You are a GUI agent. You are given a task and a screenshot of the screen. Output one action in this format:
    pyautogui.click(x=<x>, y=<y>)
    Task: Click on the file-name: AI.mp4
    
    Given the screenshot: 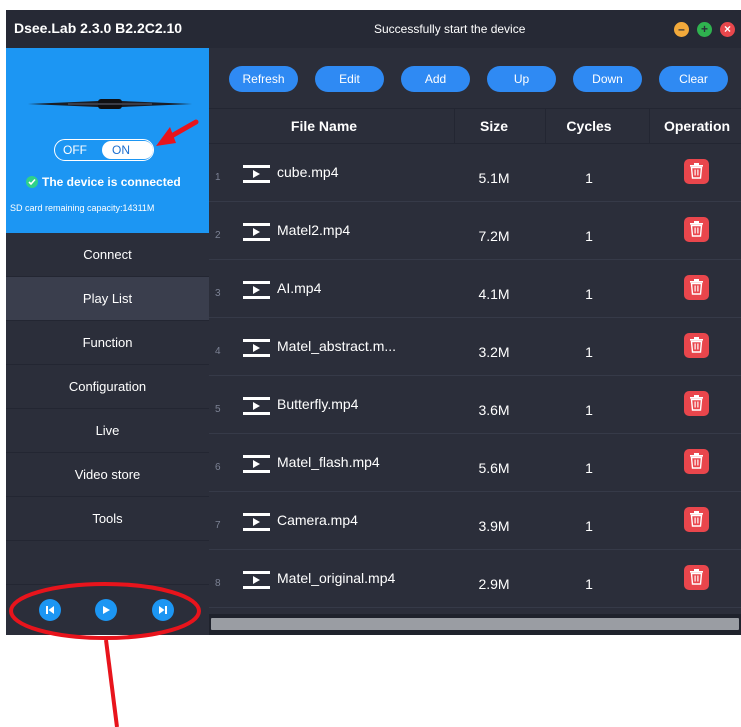 What is the action you would take?
    pyautogui.click(x=299, y=288)
    